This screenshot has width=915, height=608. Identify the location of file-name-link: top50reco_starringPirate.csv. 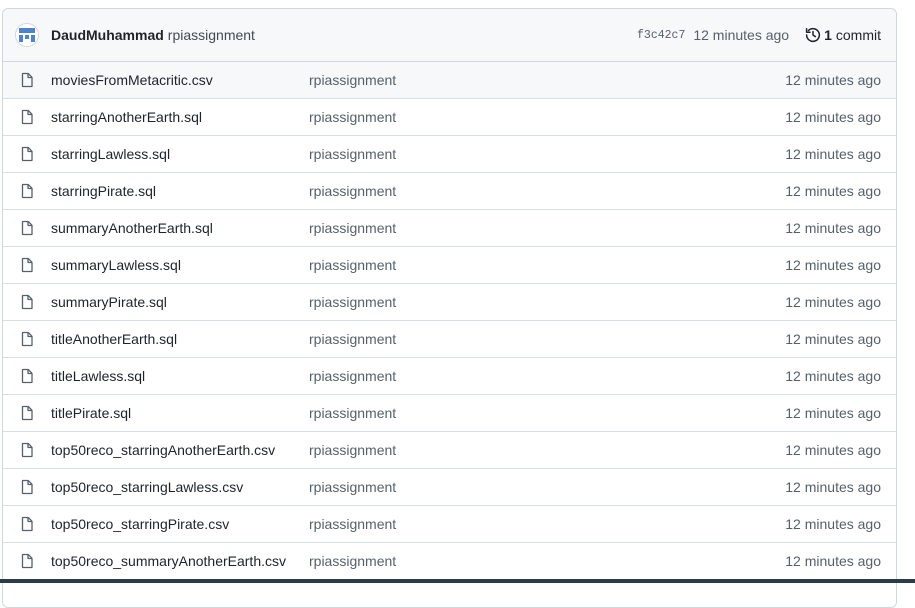
(180, 524).